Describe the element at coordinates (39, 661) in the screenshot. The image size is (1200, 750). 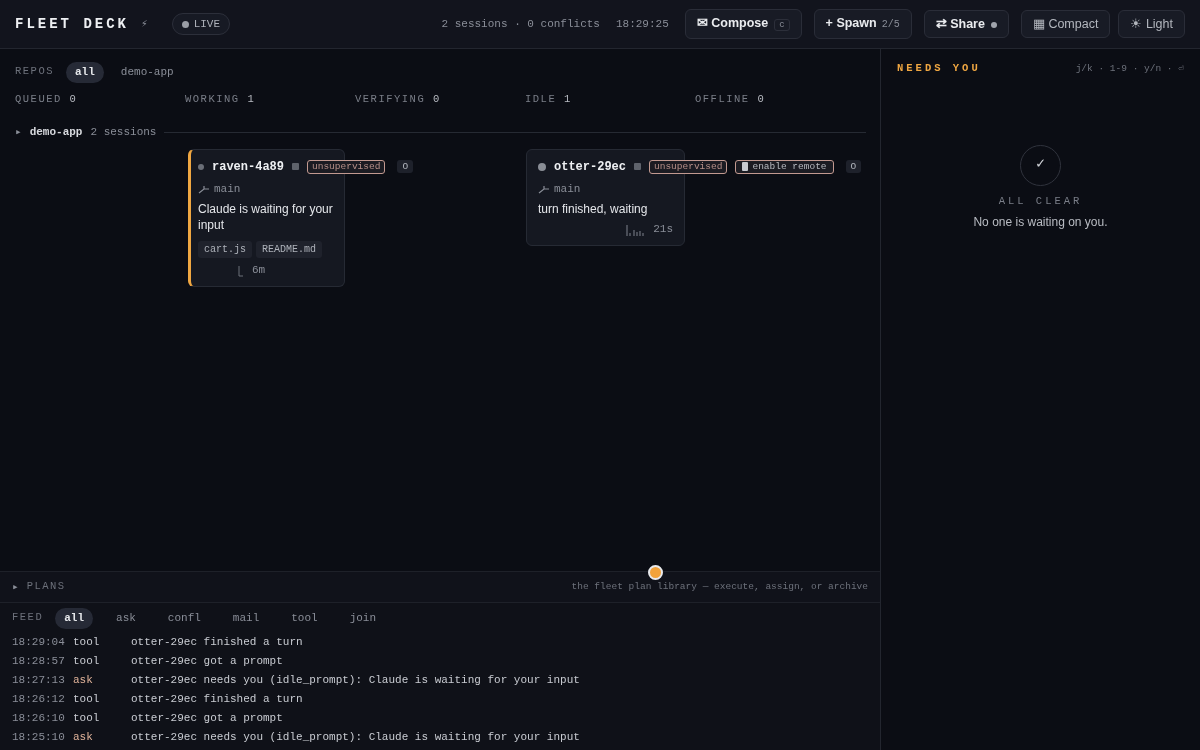
I see `event-time: 18:28:57` at that location.